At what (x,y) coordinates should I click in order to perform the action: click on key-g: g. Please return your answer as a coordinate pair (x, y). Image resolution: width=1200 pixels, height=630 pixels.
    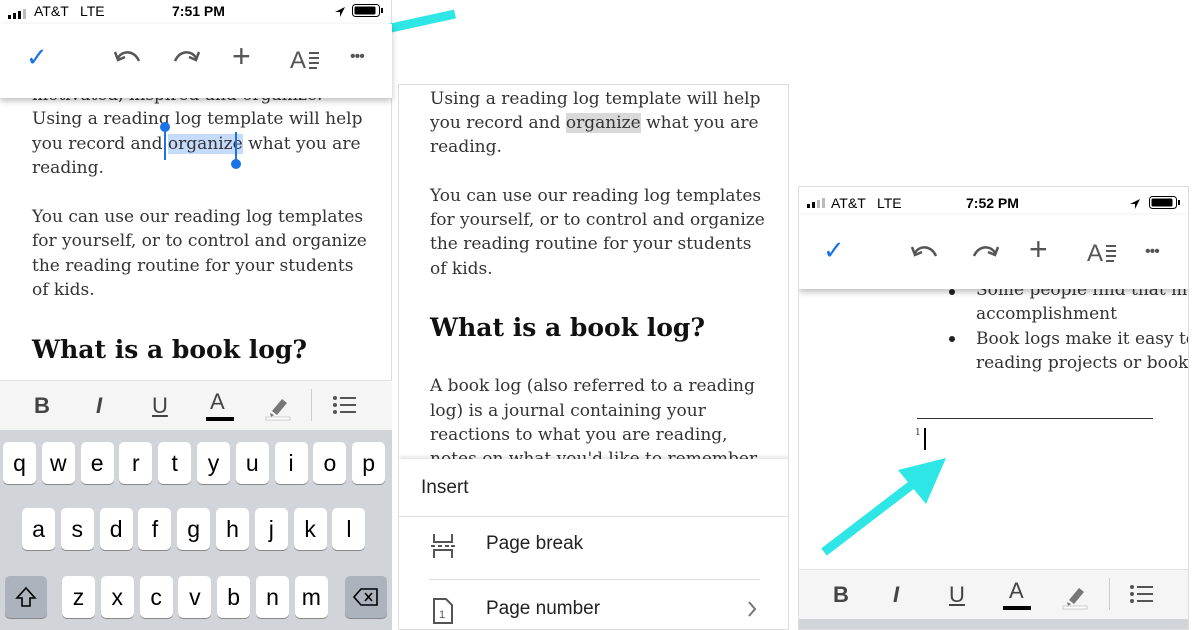
    Looking at the image, I should click on (194, 529).